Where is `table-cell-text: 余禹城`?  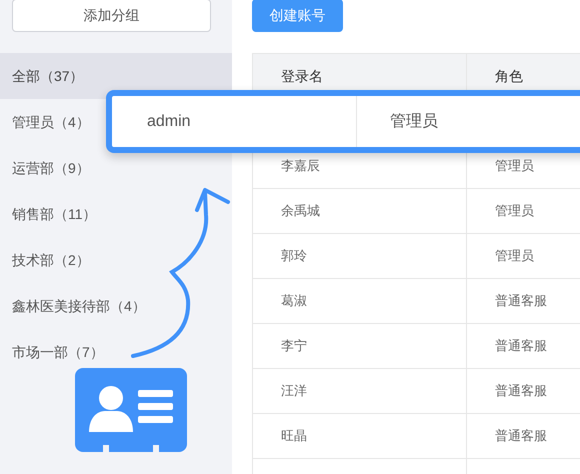
table-cell-text: 余禹城 is located at coordinates (300, 211).